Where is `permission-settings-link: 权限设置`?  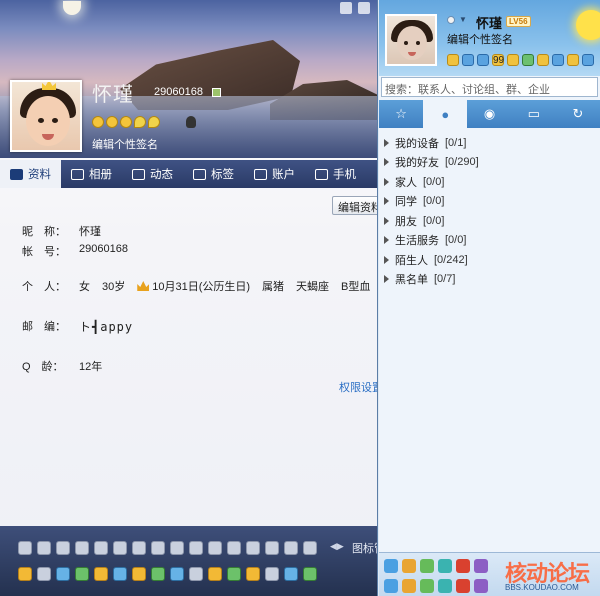
permission-settings-link: 权限设置 is located at coordinates (358, 387).